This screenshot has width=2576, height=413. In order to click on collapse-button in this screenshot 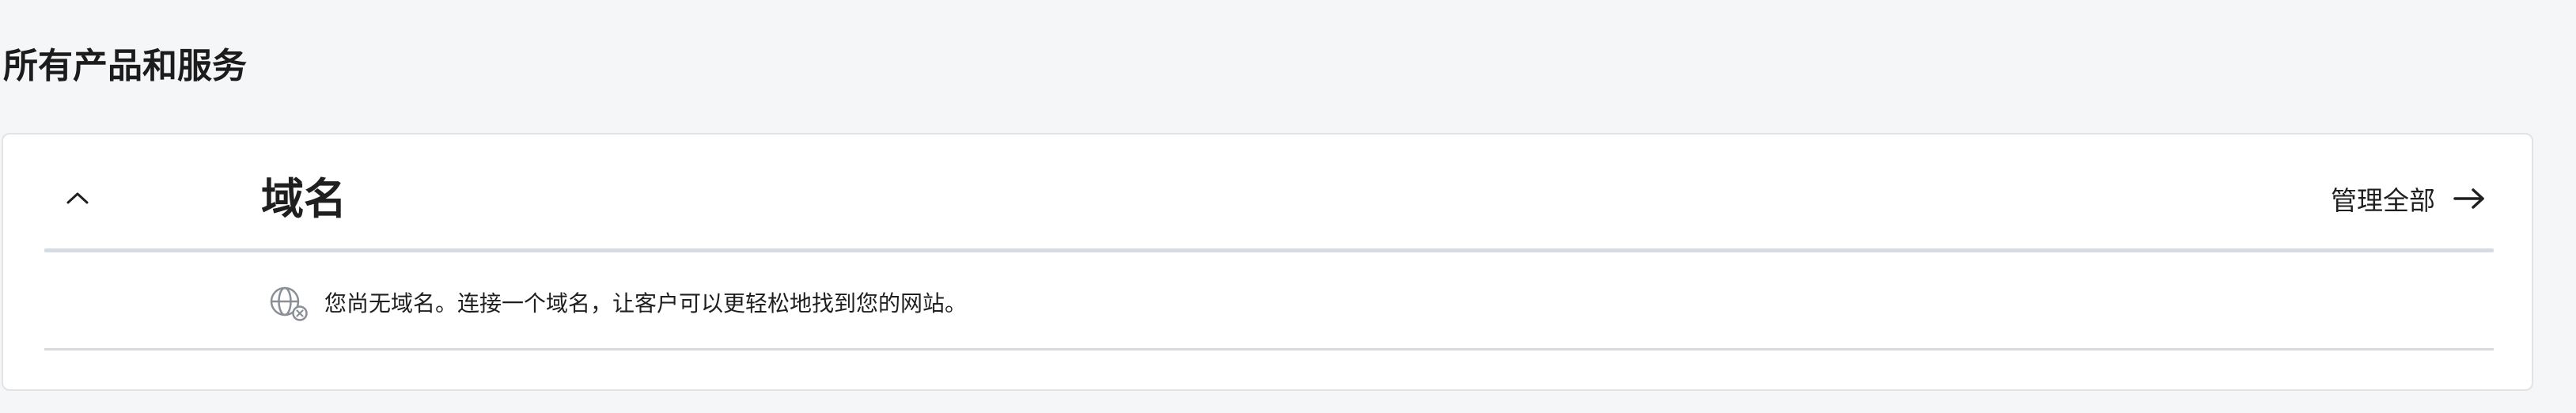, I will do `click(77, 198)`.